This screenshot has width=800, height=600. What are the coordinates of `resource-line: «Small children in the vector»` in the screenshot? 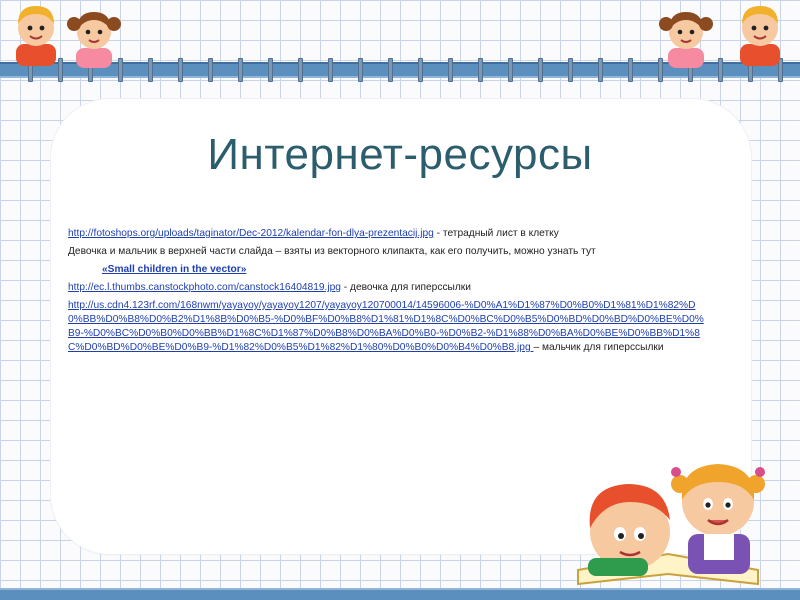 It's located at (386, 270).